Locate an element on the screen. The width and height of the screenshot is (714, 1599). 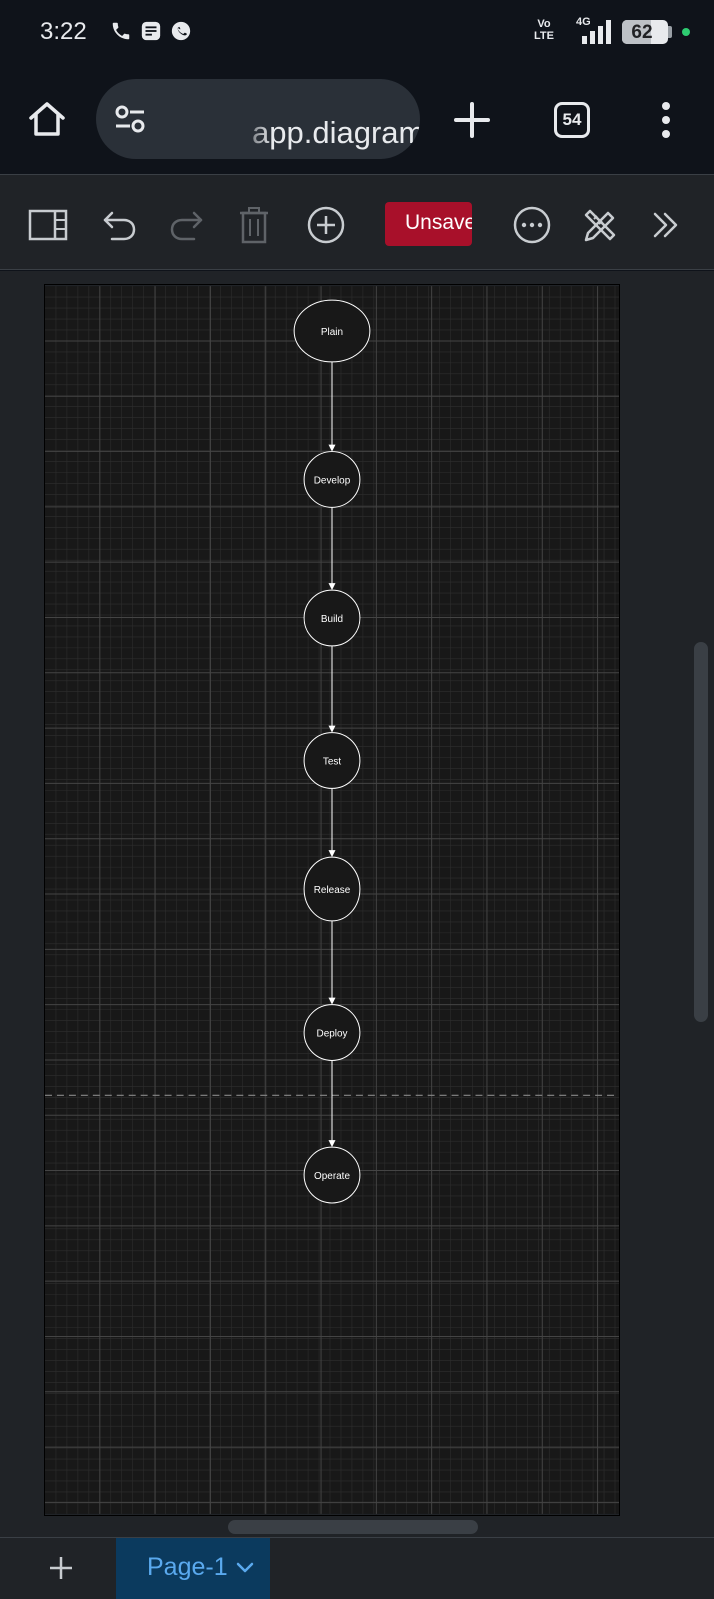
home-icon is located at coordinates (47, 119).